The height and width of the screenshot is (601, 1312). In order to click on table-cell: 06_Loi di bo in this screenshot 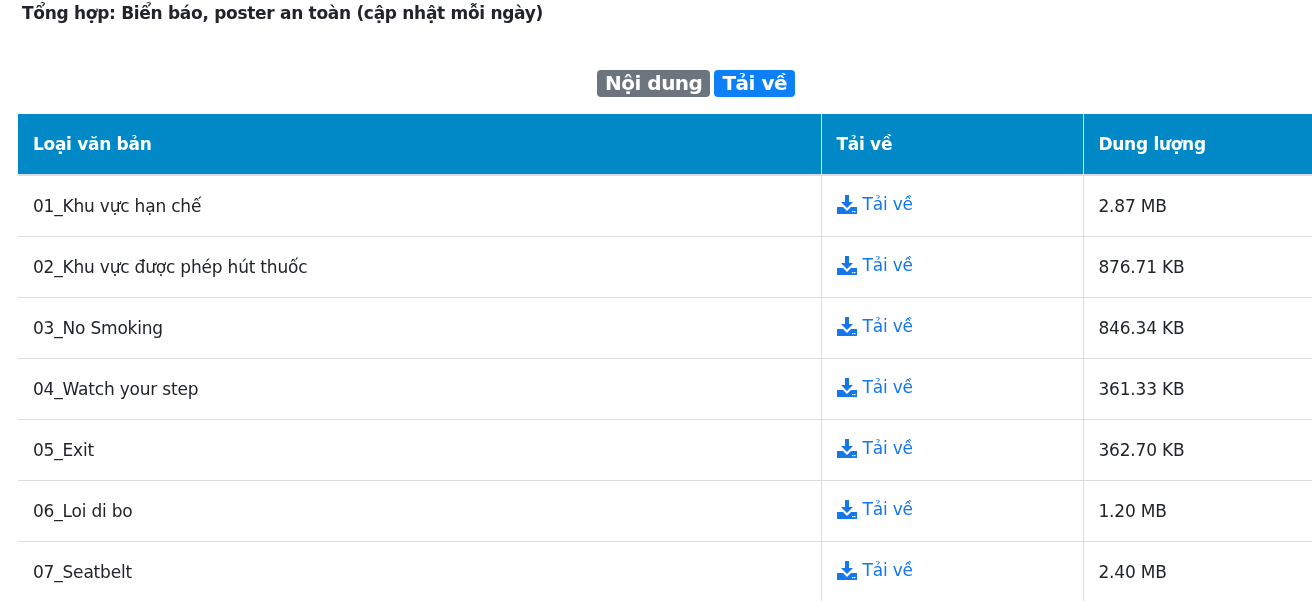, I will do `click(419, 511)`.